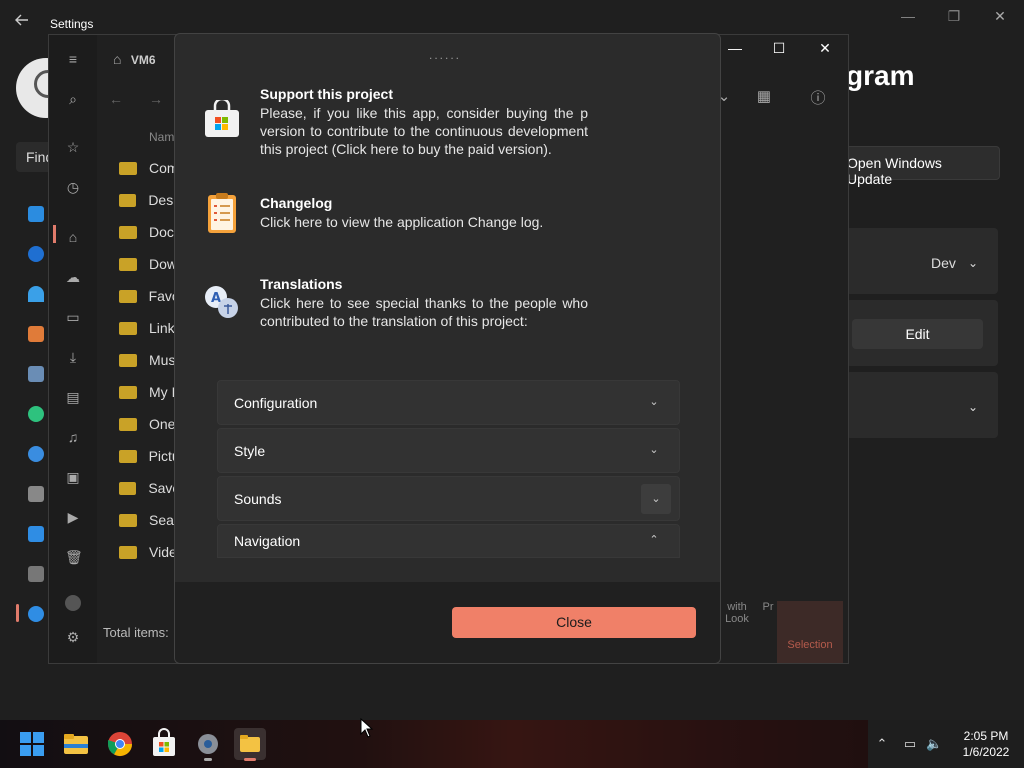 The height and width of the screenshot is (768, 1024). Describe the element at coordinates (208, 744) in the screenshot. I see `settings-icon` at that location.